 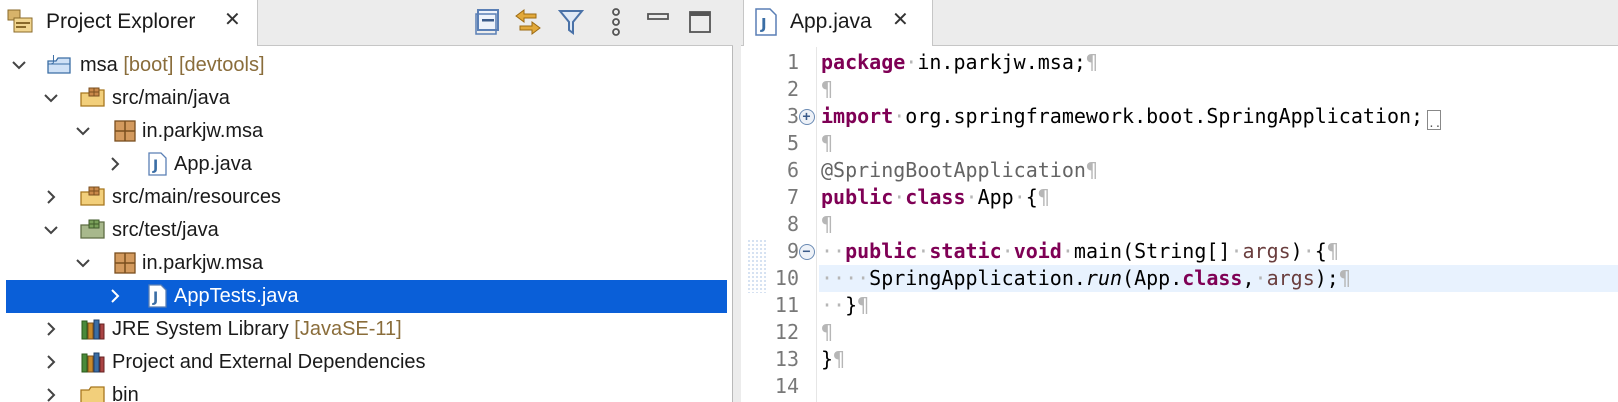 I want to click on fold-collapse-icon: −, so click(x=807, y=251).